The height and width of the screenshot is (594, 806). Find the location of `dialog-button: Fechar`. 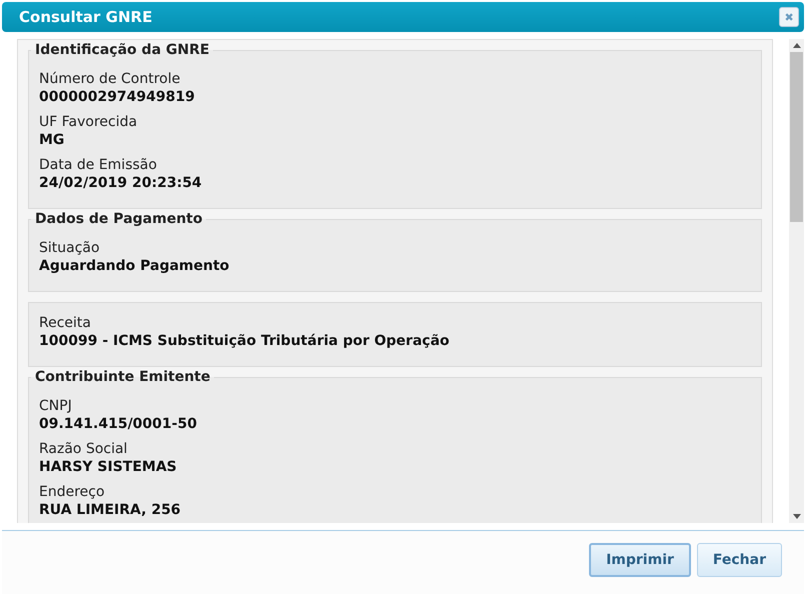

dialog-button: Fechar is located at coordinates (739, 560).